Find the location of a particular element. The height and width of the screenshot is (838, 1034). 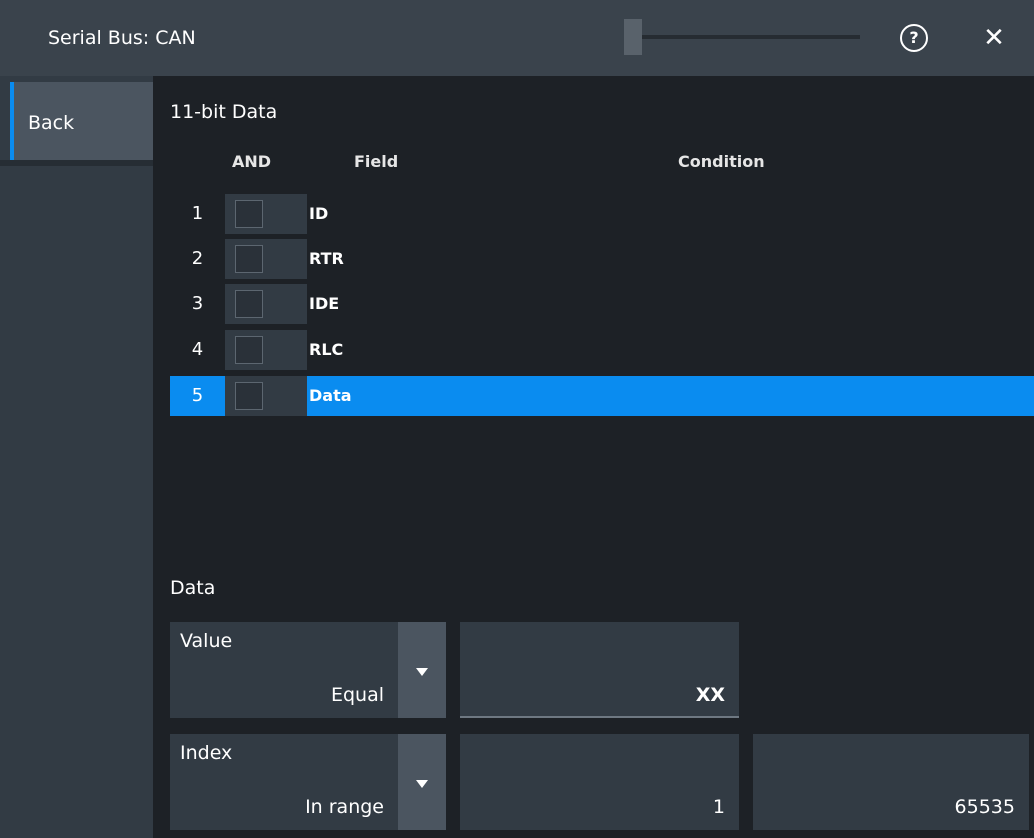

row-field-name: RLC is located at coordinates (326, 349).